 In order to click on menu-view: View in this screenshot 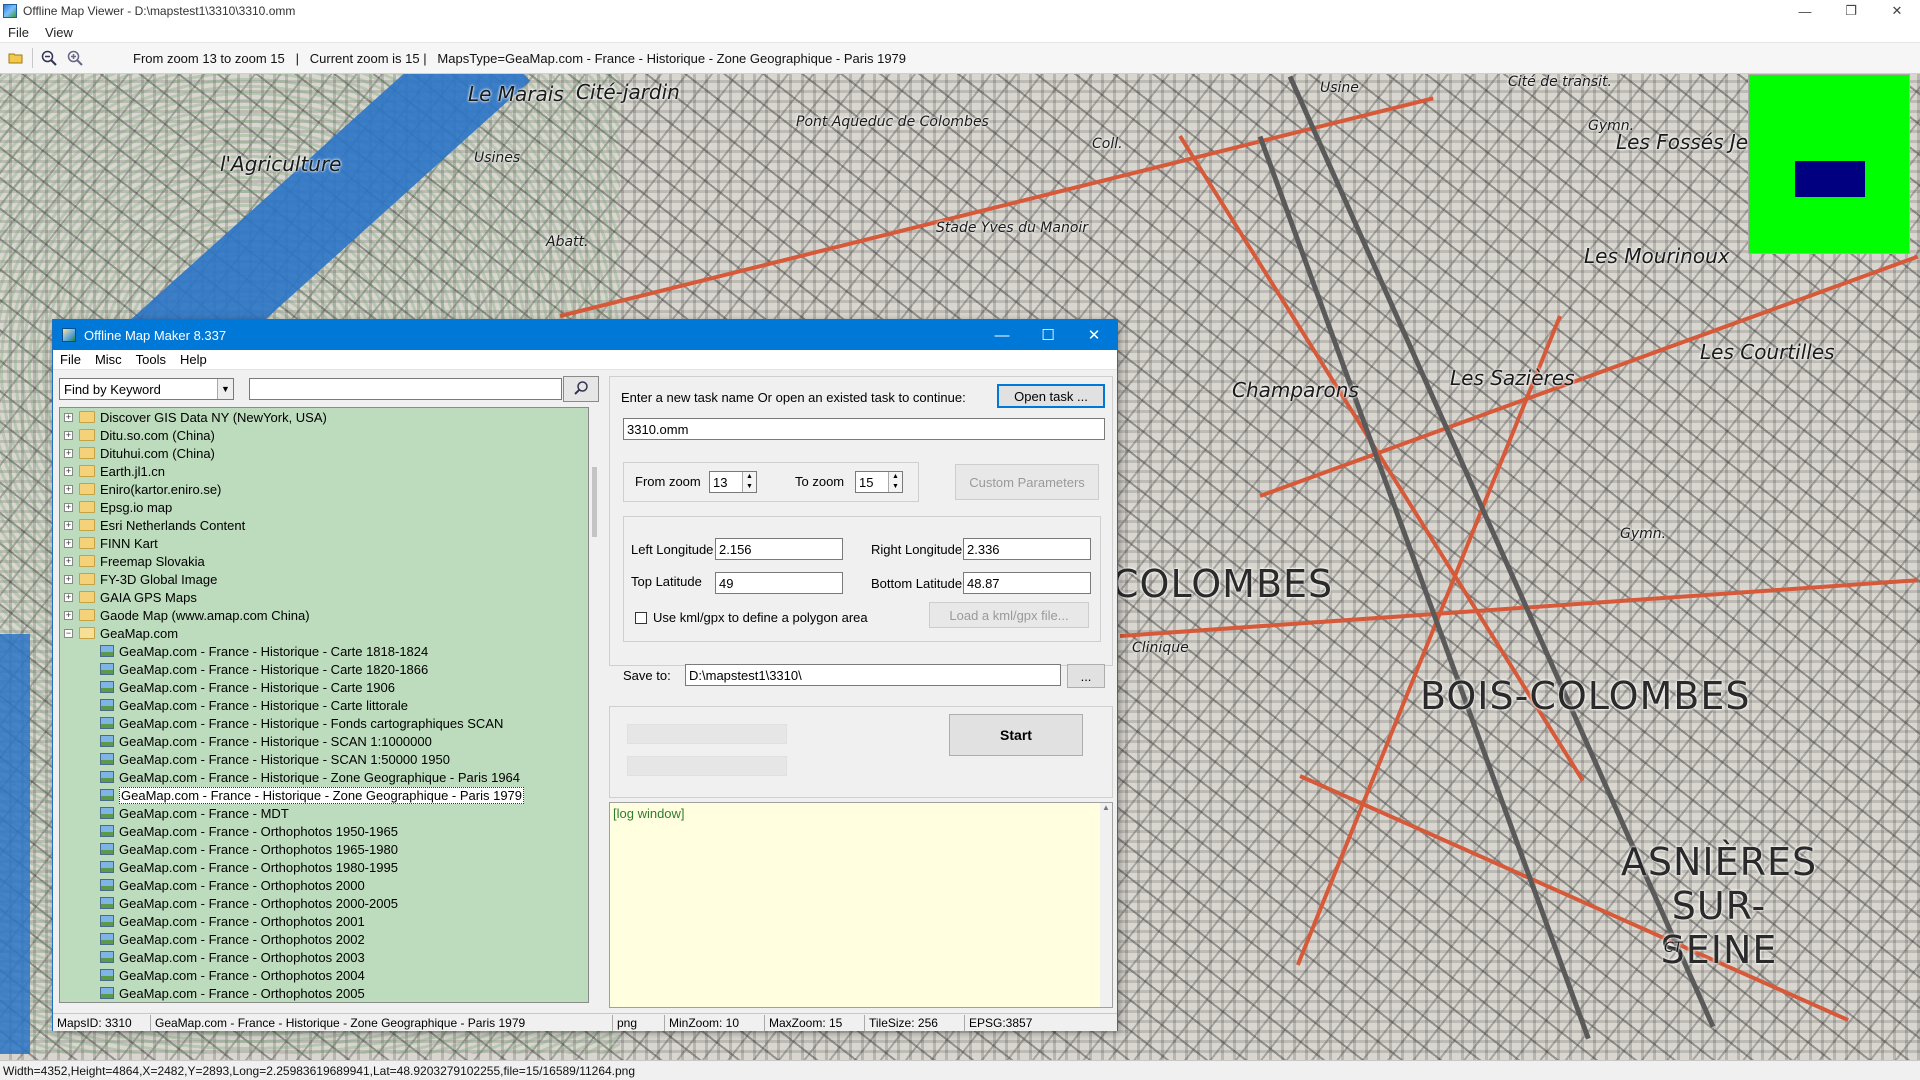, I will do `click(59, 32)`.